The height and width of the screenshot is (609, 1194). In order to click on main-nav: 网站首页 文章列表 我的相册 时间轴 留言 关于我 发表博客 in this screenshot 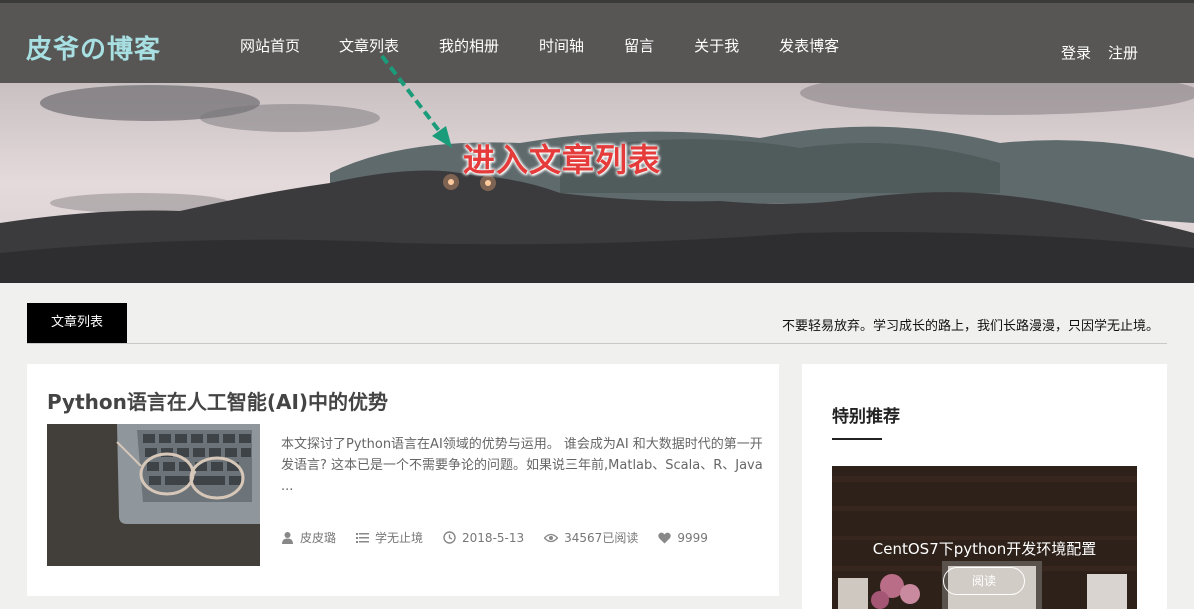, I will do `click(559, 45)`.